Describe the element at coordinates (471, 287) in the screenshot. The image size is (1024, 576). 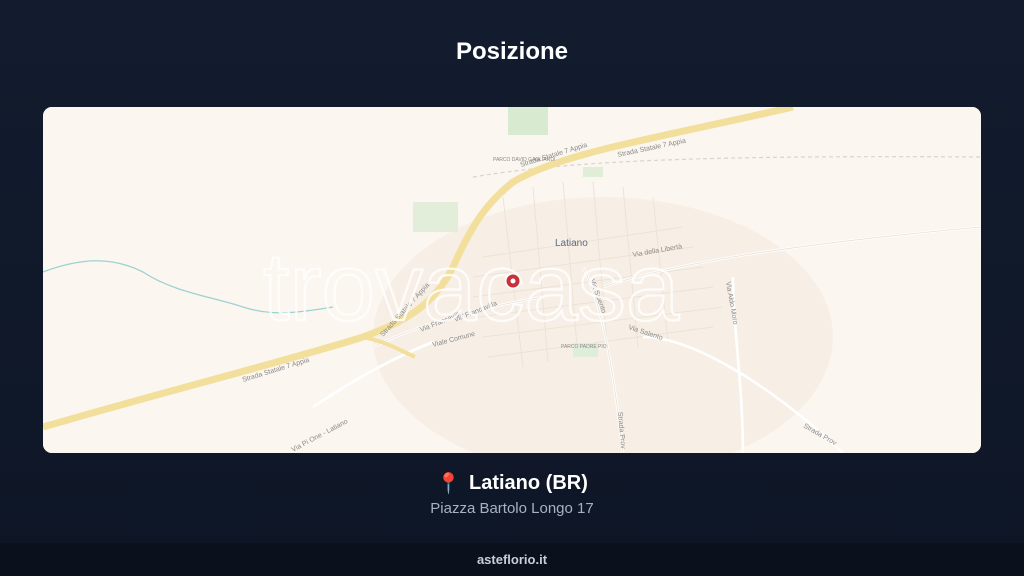
I see `map-watermark: trovacasa` at that location.